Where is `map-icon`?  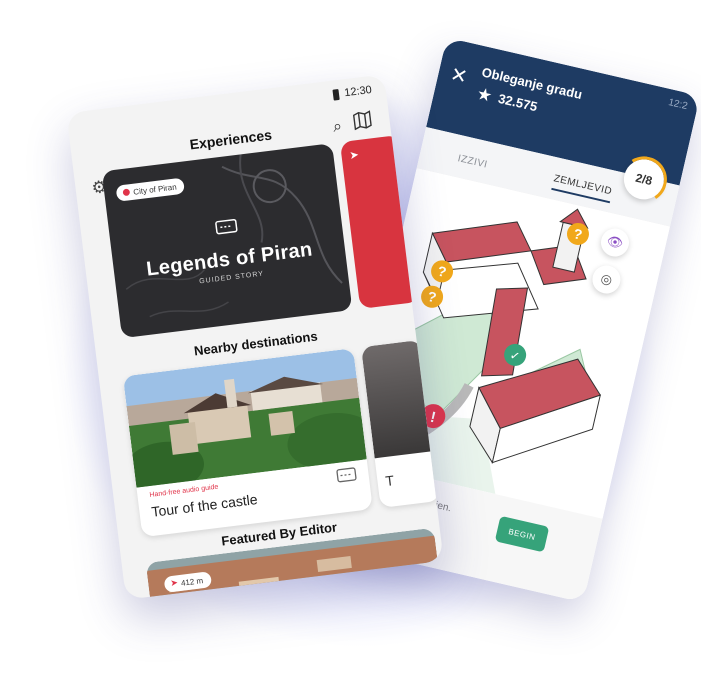 map-icon is located at coordinates (362, 120).